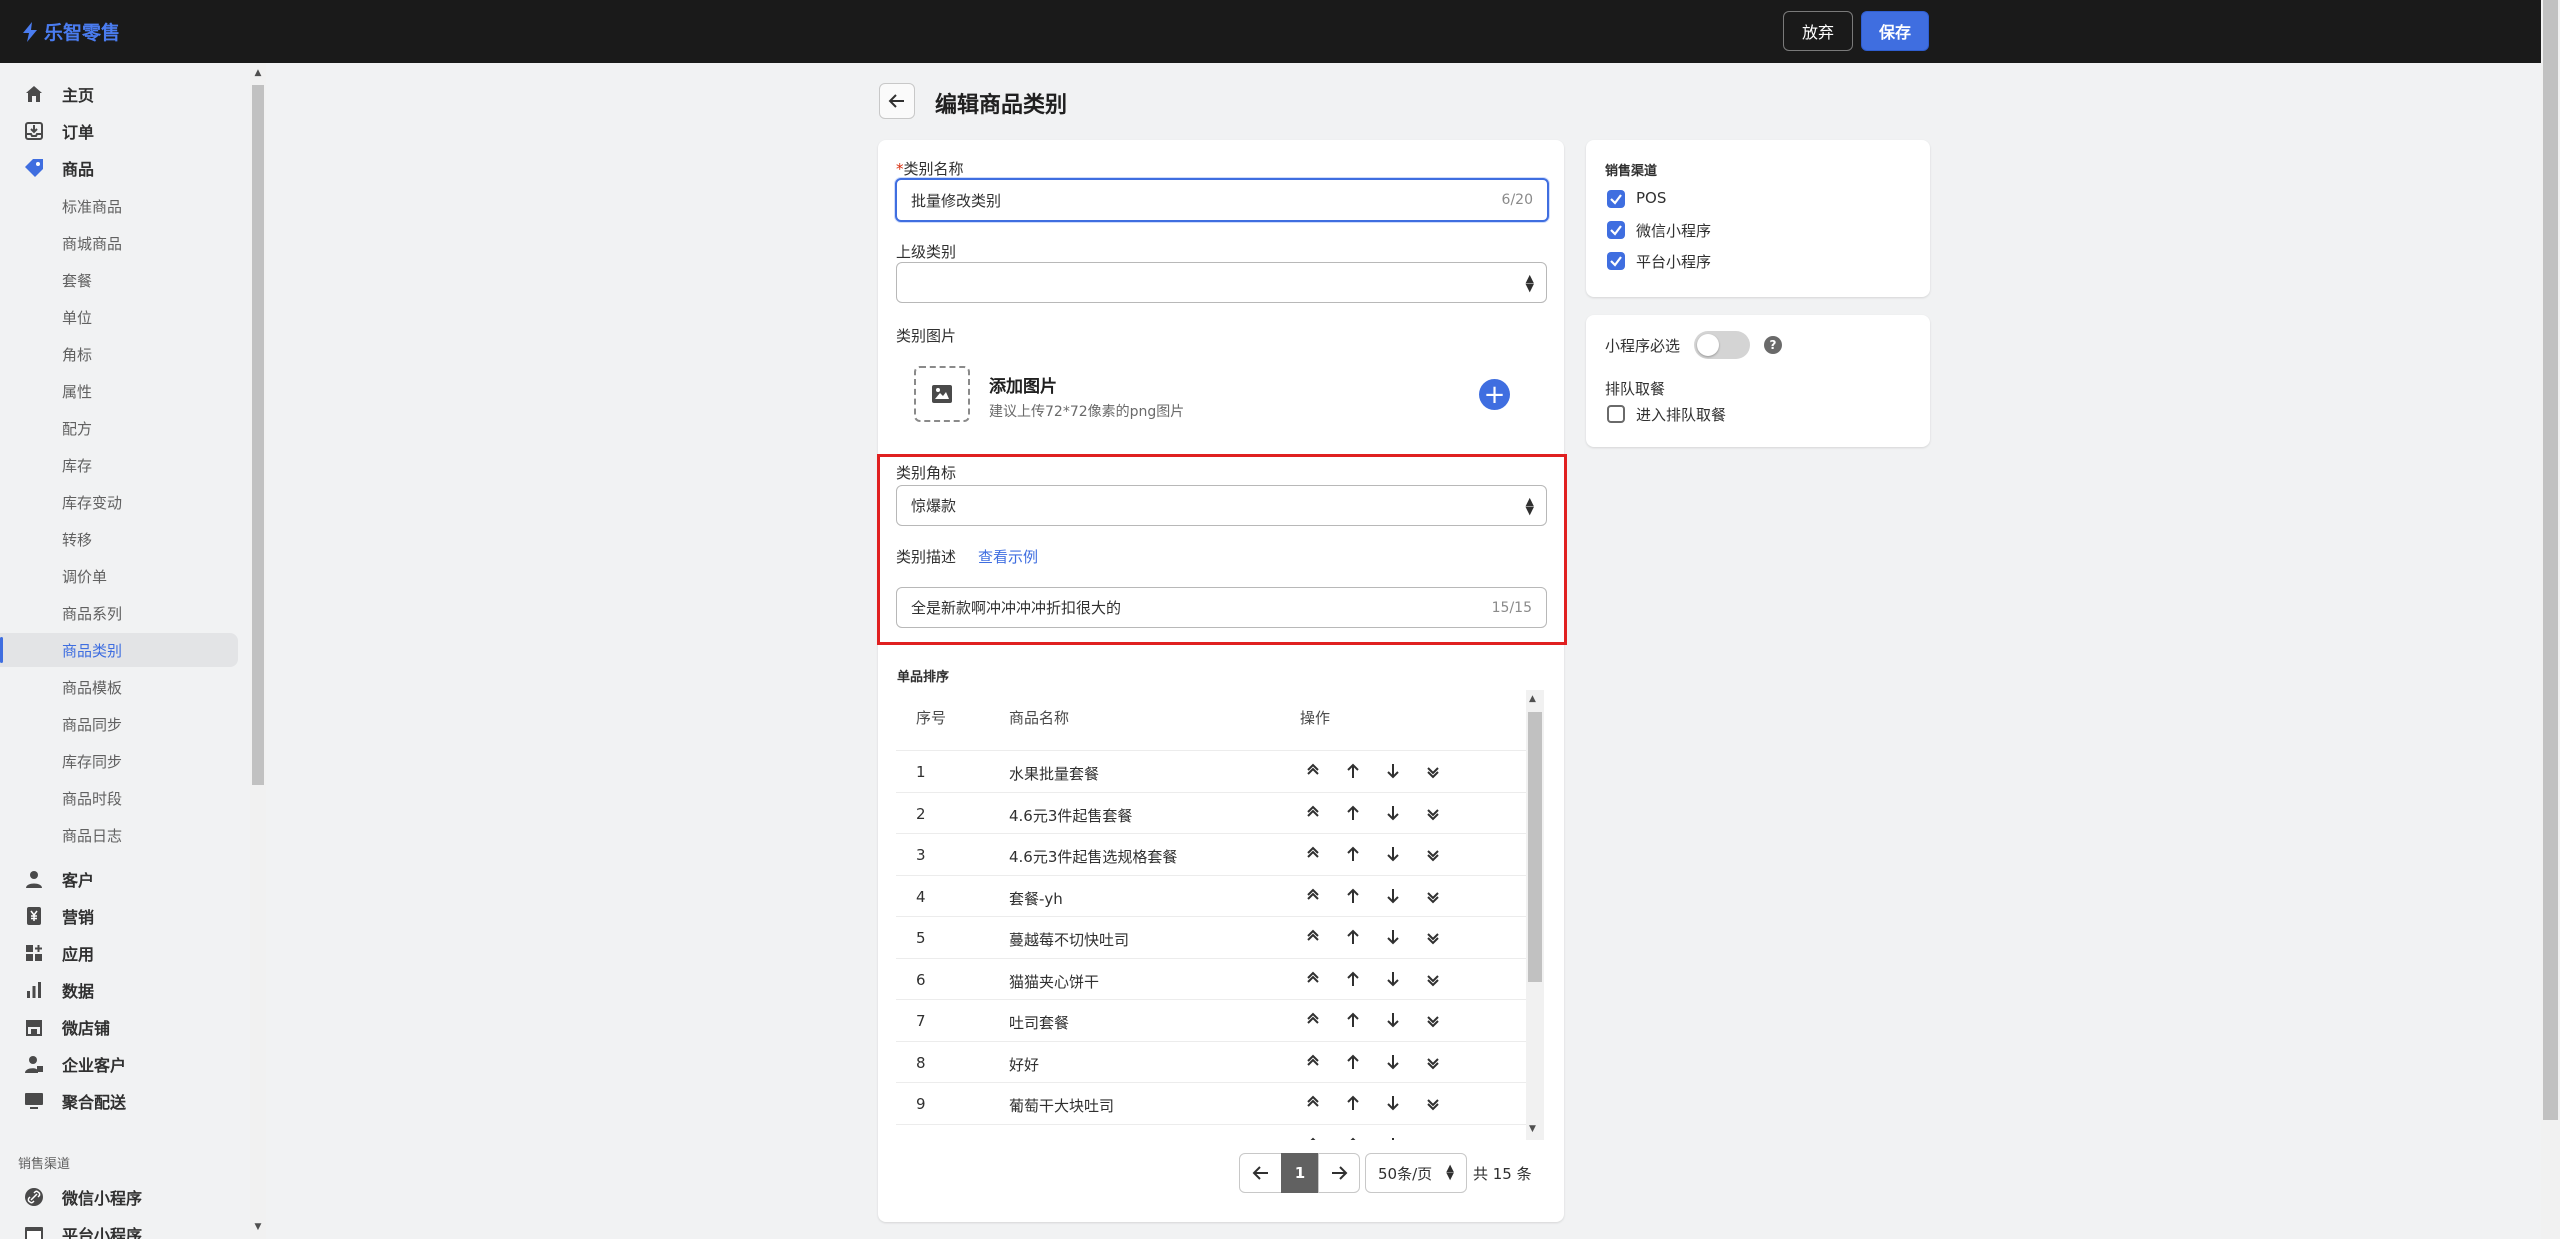 The height and width of the screenshot is (1239, 2560). Describe the element at coordinates (1532, 1129) in the screenshot. I see `table-scroll-down-icon: ▼` at that location.